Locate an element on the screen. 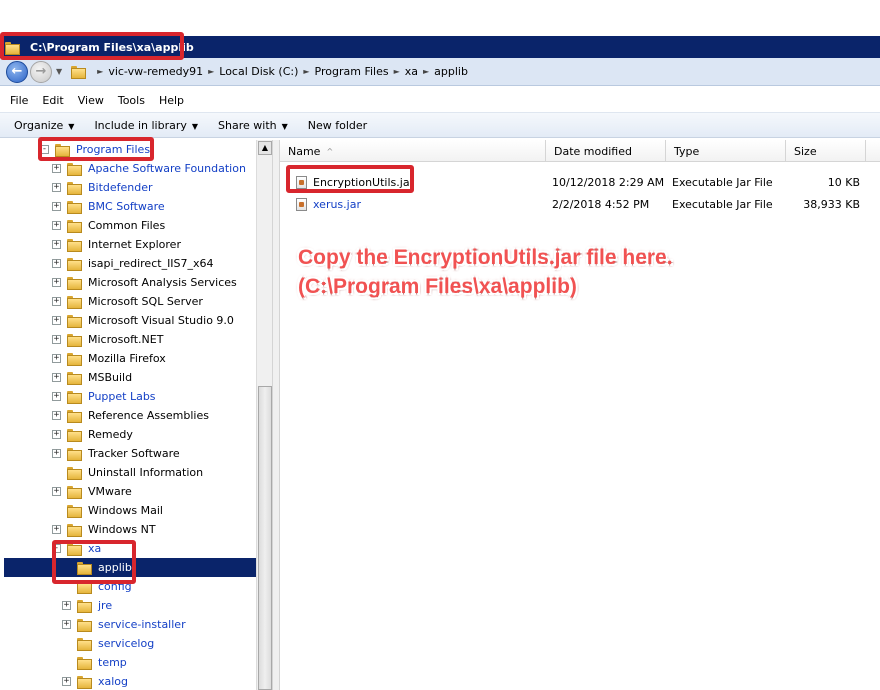 The height and width of the screenshot is (690, 880). tree-item: applib is located at coordinates (130, 567).